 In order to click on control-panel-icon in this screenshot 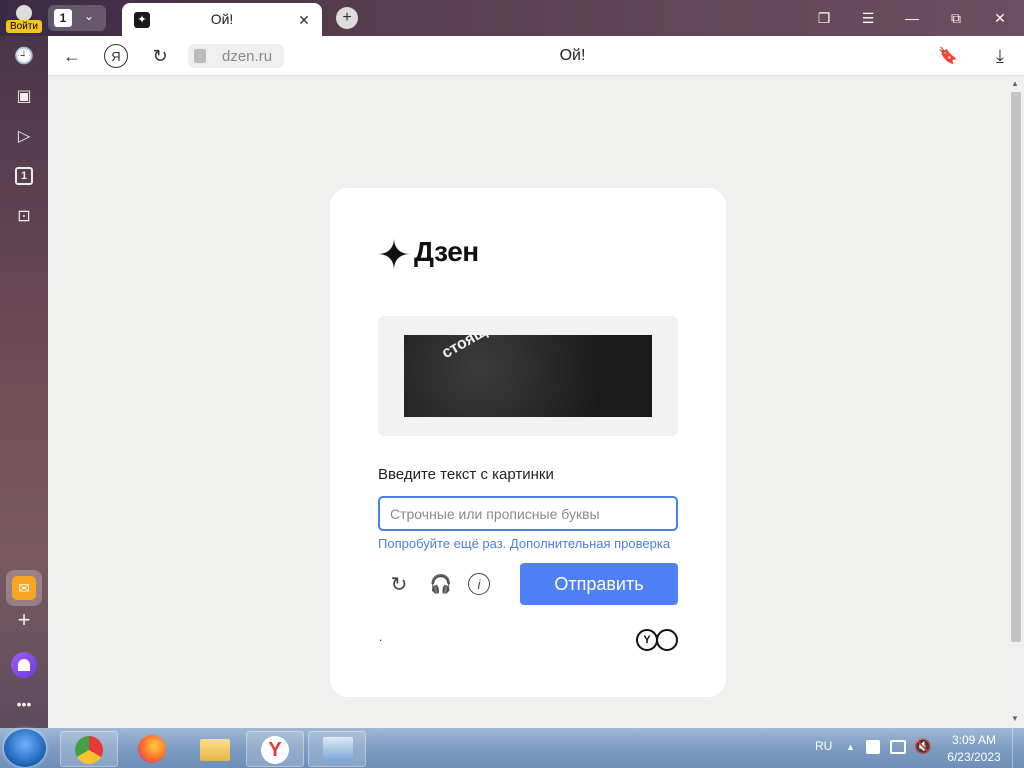, I will do `click(338, 749)`.